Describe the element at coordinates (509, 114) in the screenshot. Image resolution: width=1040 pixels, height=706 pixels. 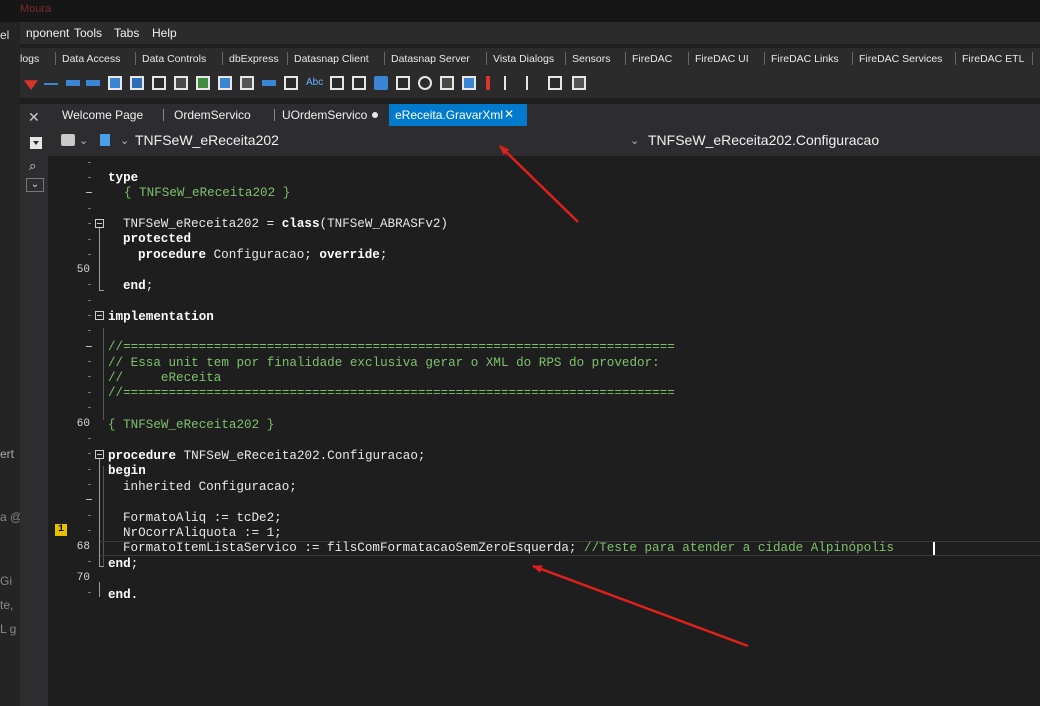
I see `close-tab-icon: ✕` at that location.